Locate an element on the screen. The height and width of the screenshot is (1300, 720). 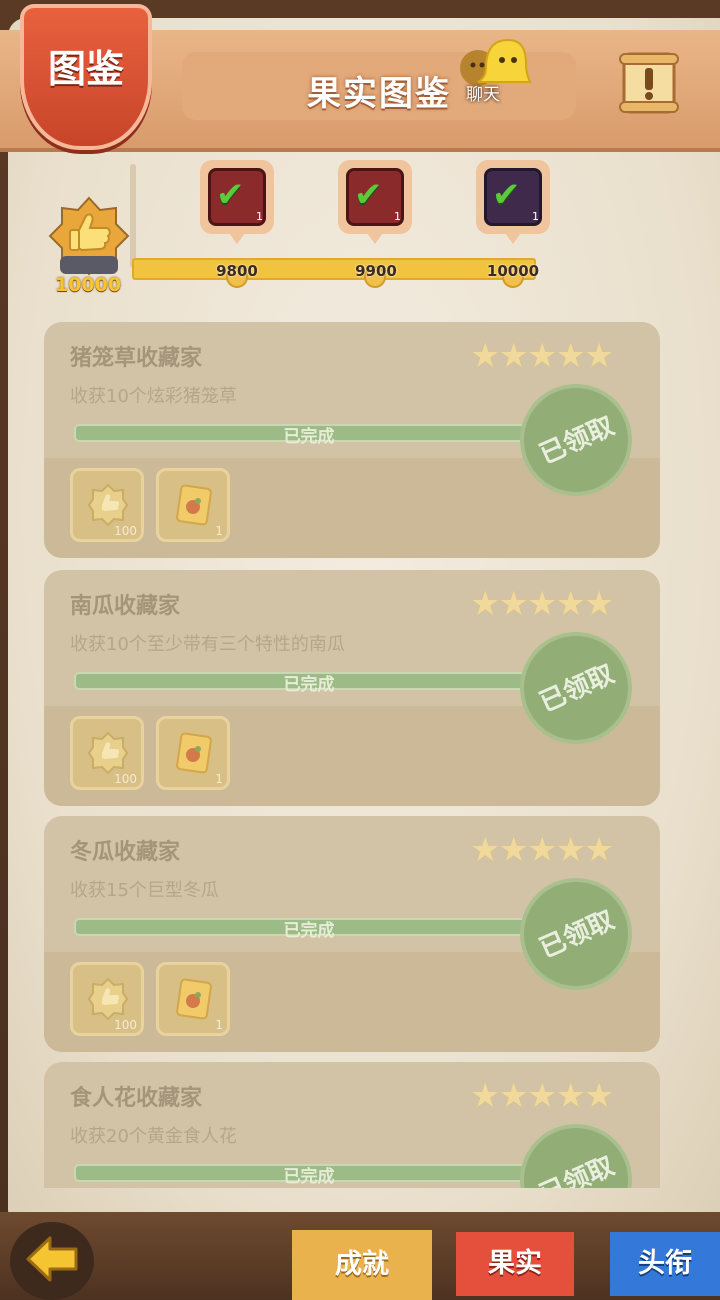
milestone-value: 9800 is located at coordinates (237, 271).